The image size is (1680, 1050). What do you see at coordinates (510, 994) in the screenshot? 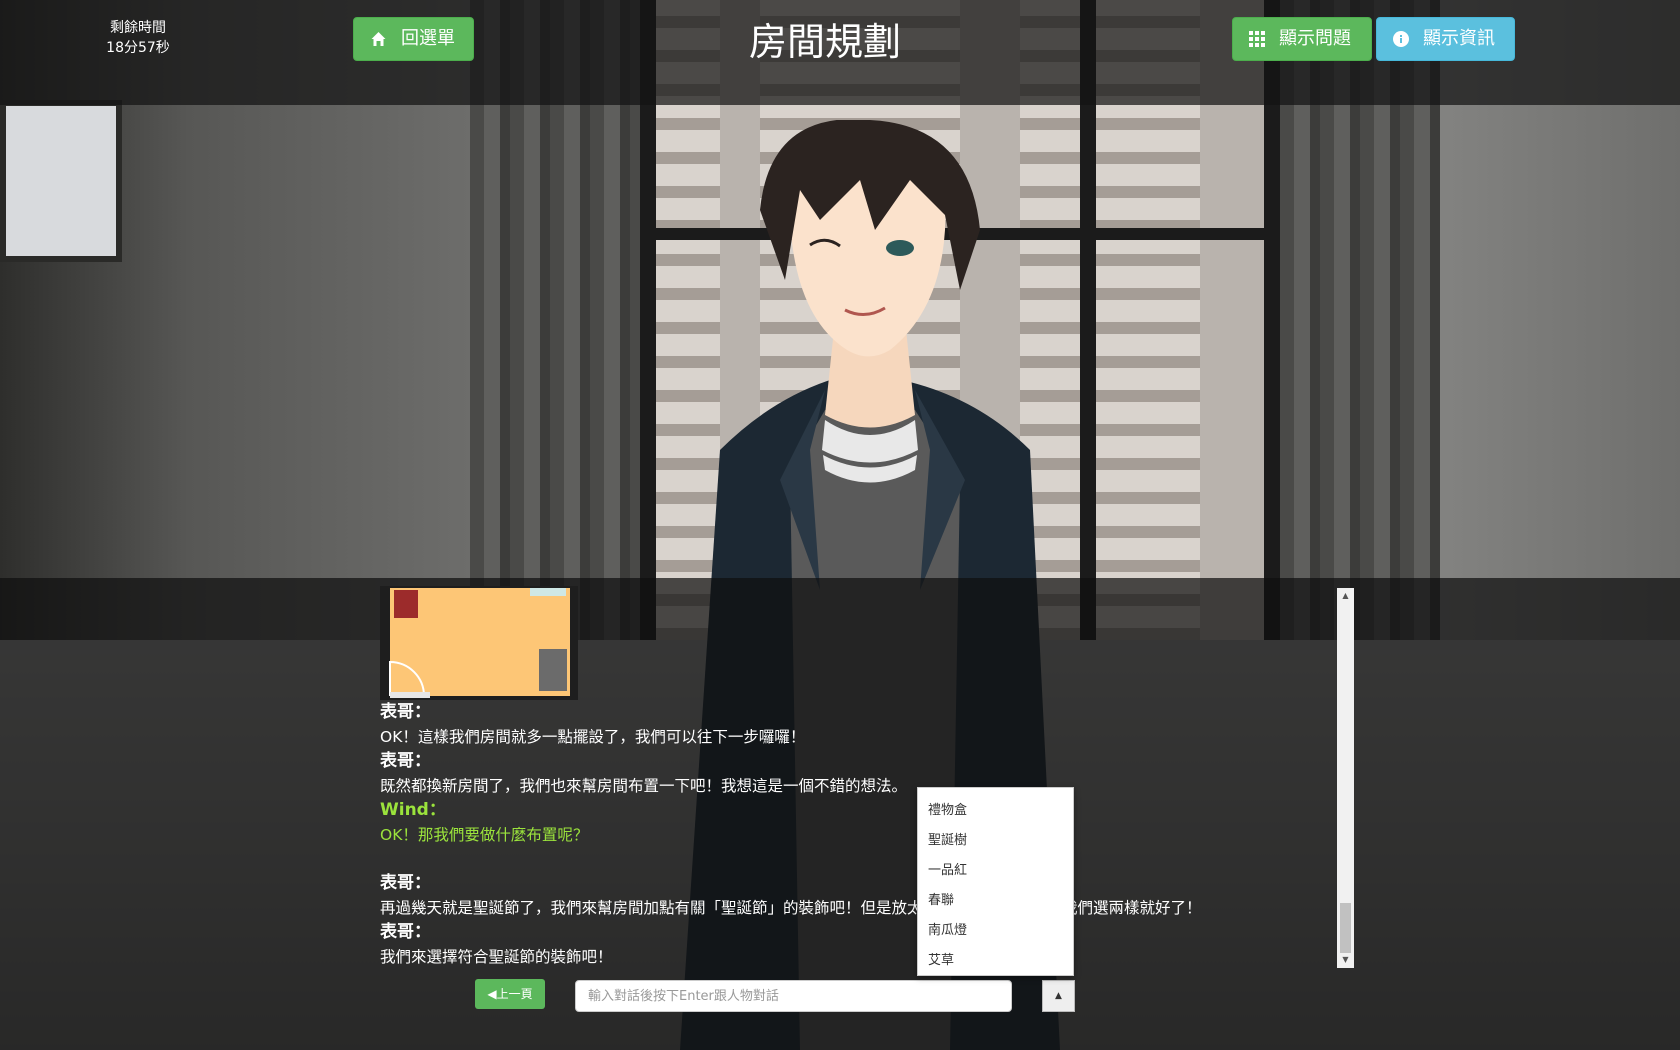
I see `previous-page-button: ◀上一頁` at bounding box center [510, 994].